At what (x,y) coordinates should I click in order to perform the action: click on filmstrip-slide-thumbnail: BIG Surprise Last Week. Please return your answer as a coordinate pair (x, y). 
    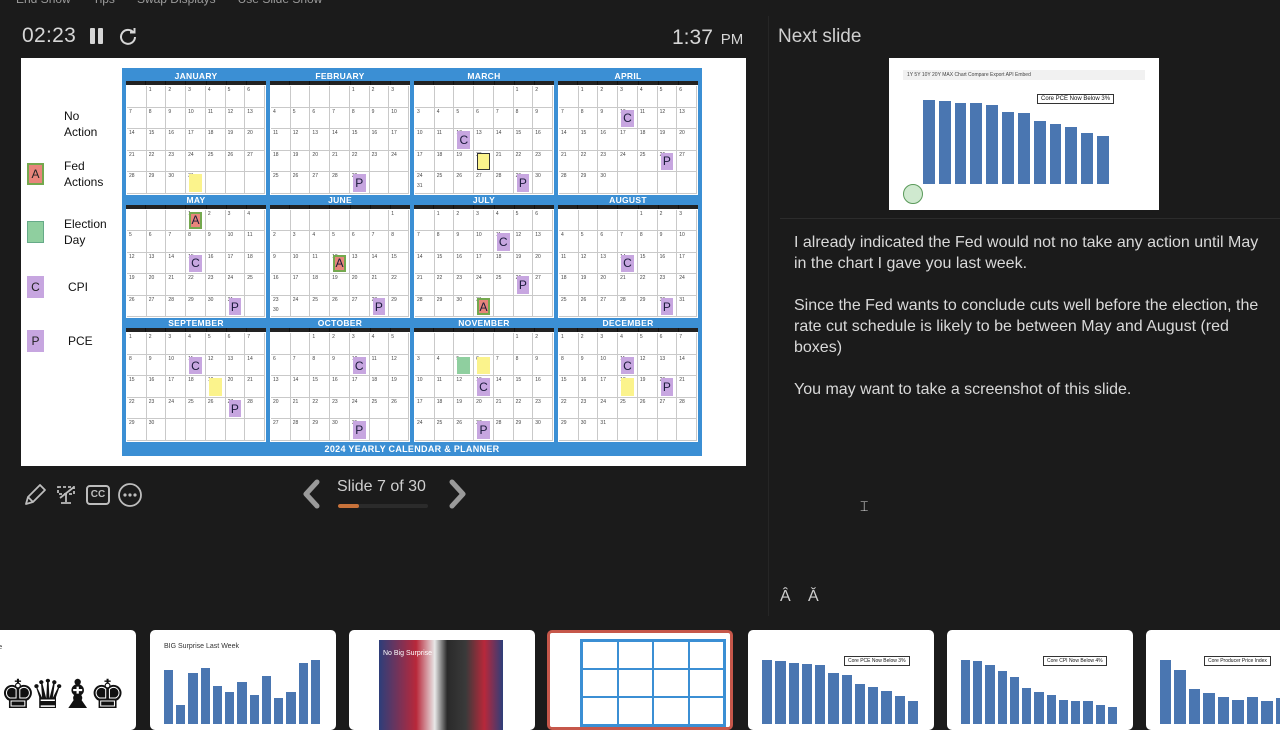
    Looking at the image, I should click on (243, 680).